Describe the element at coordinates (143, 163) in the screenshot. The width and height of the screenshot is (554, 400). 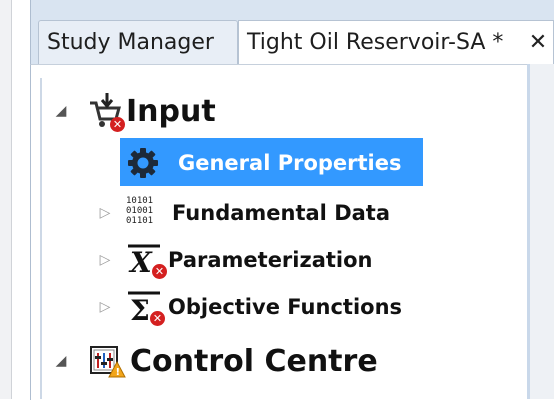
I see `gear-icon` at that location.